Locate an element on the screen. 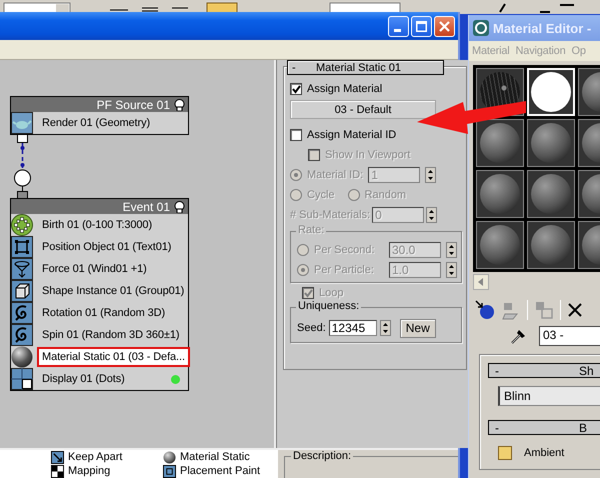 The image size is (600, 478). close-icon is located at coordinates (444, 26).